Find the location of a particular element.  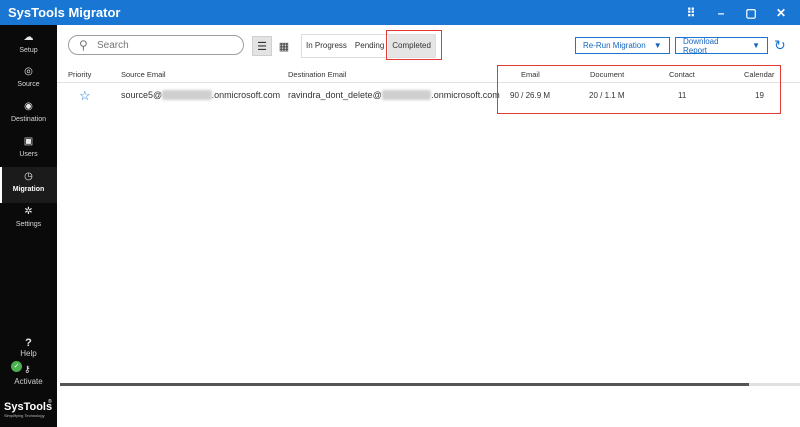

sidebar-item-settings: ✲ Settings is located at coordinates (28, 223).